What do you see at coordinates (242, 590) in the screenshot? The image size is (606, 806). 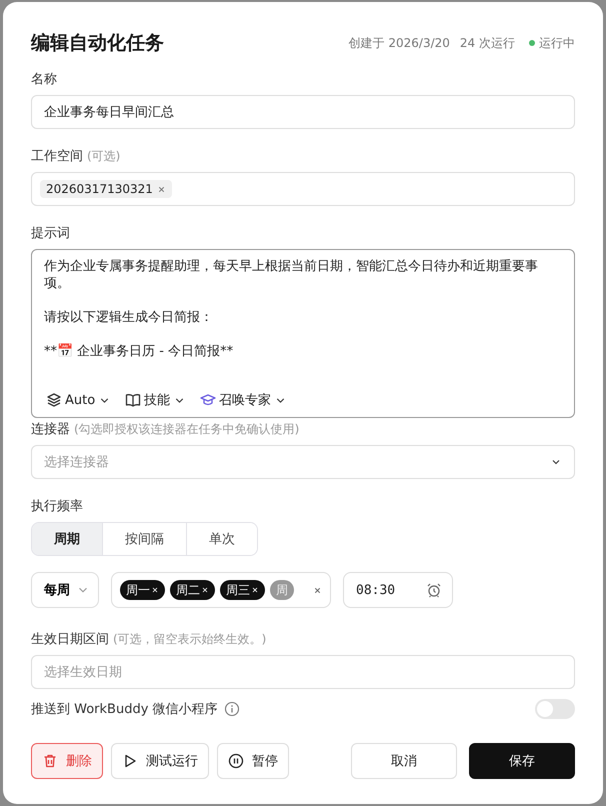 I see `weekday-chip: 周三` at bounding box center [242, 590].